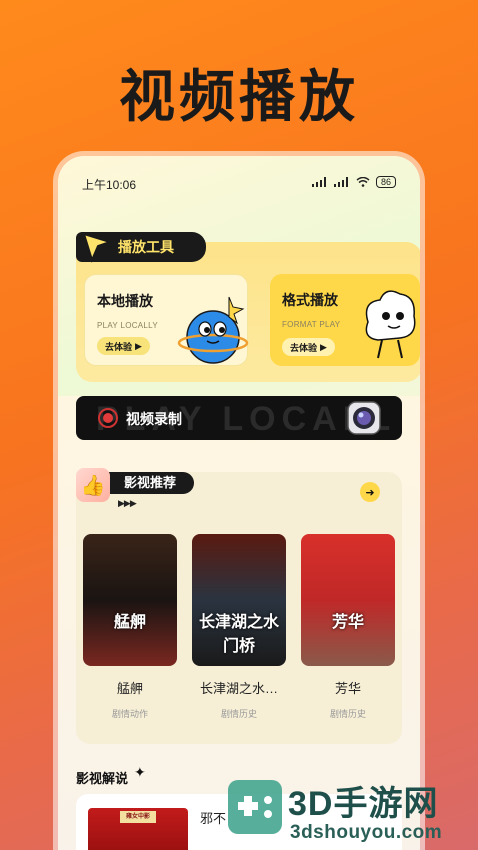 The image size is (478, 850). I want to click on local-play-try-button: 去体验 ▶, so click(123, 346).